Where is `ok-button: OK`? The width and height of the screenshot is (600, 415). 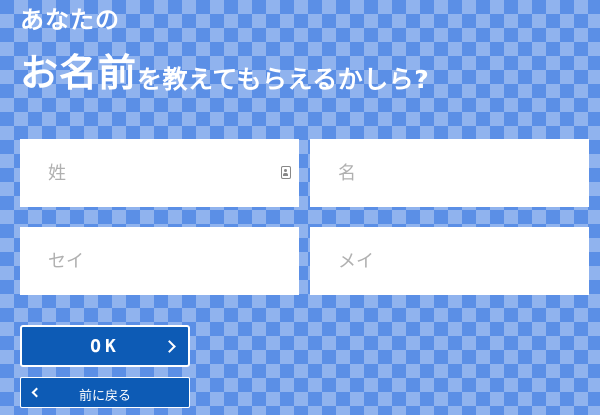 ok-button: OK is located at coordinates (105, 346).